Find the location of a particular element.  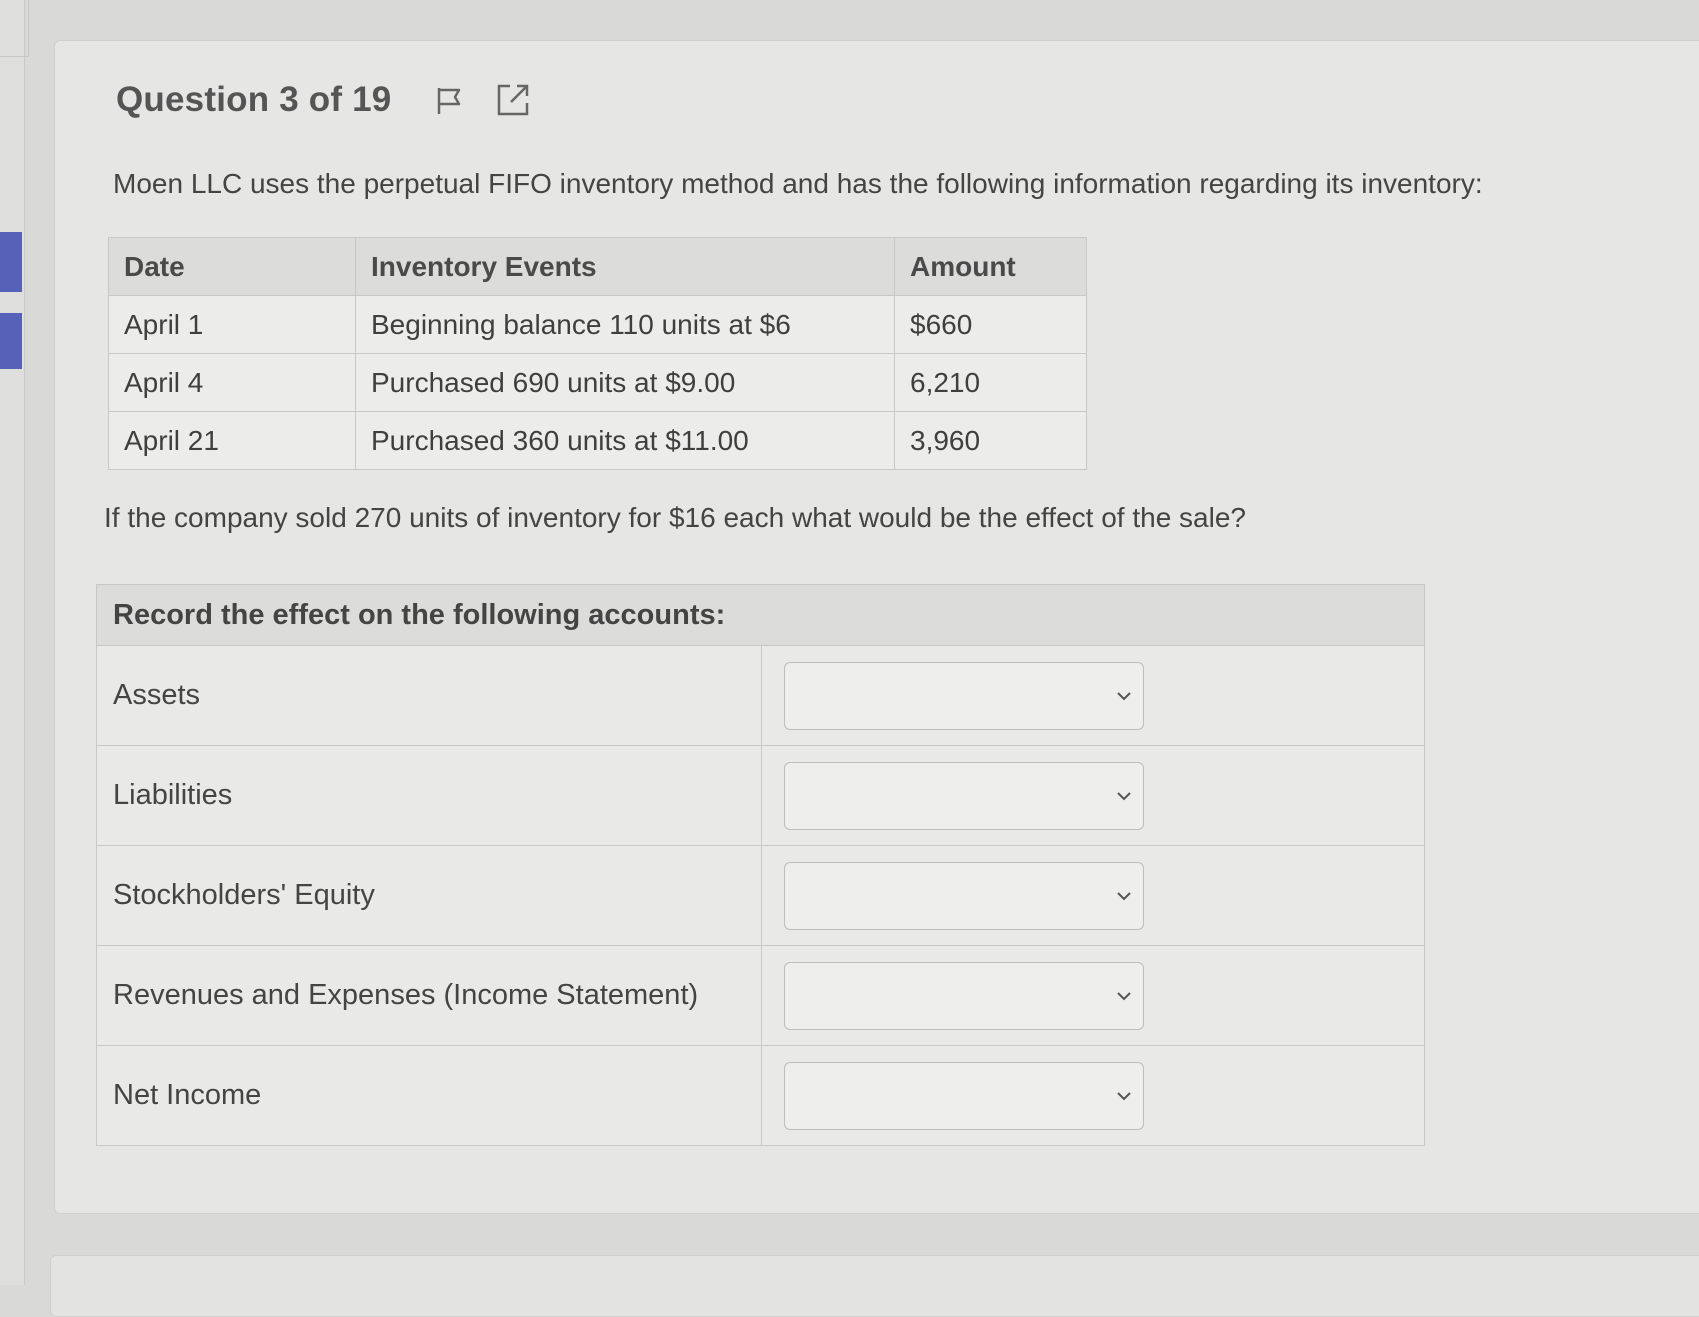

previous-card-edge is located at coordinates (14, 28).